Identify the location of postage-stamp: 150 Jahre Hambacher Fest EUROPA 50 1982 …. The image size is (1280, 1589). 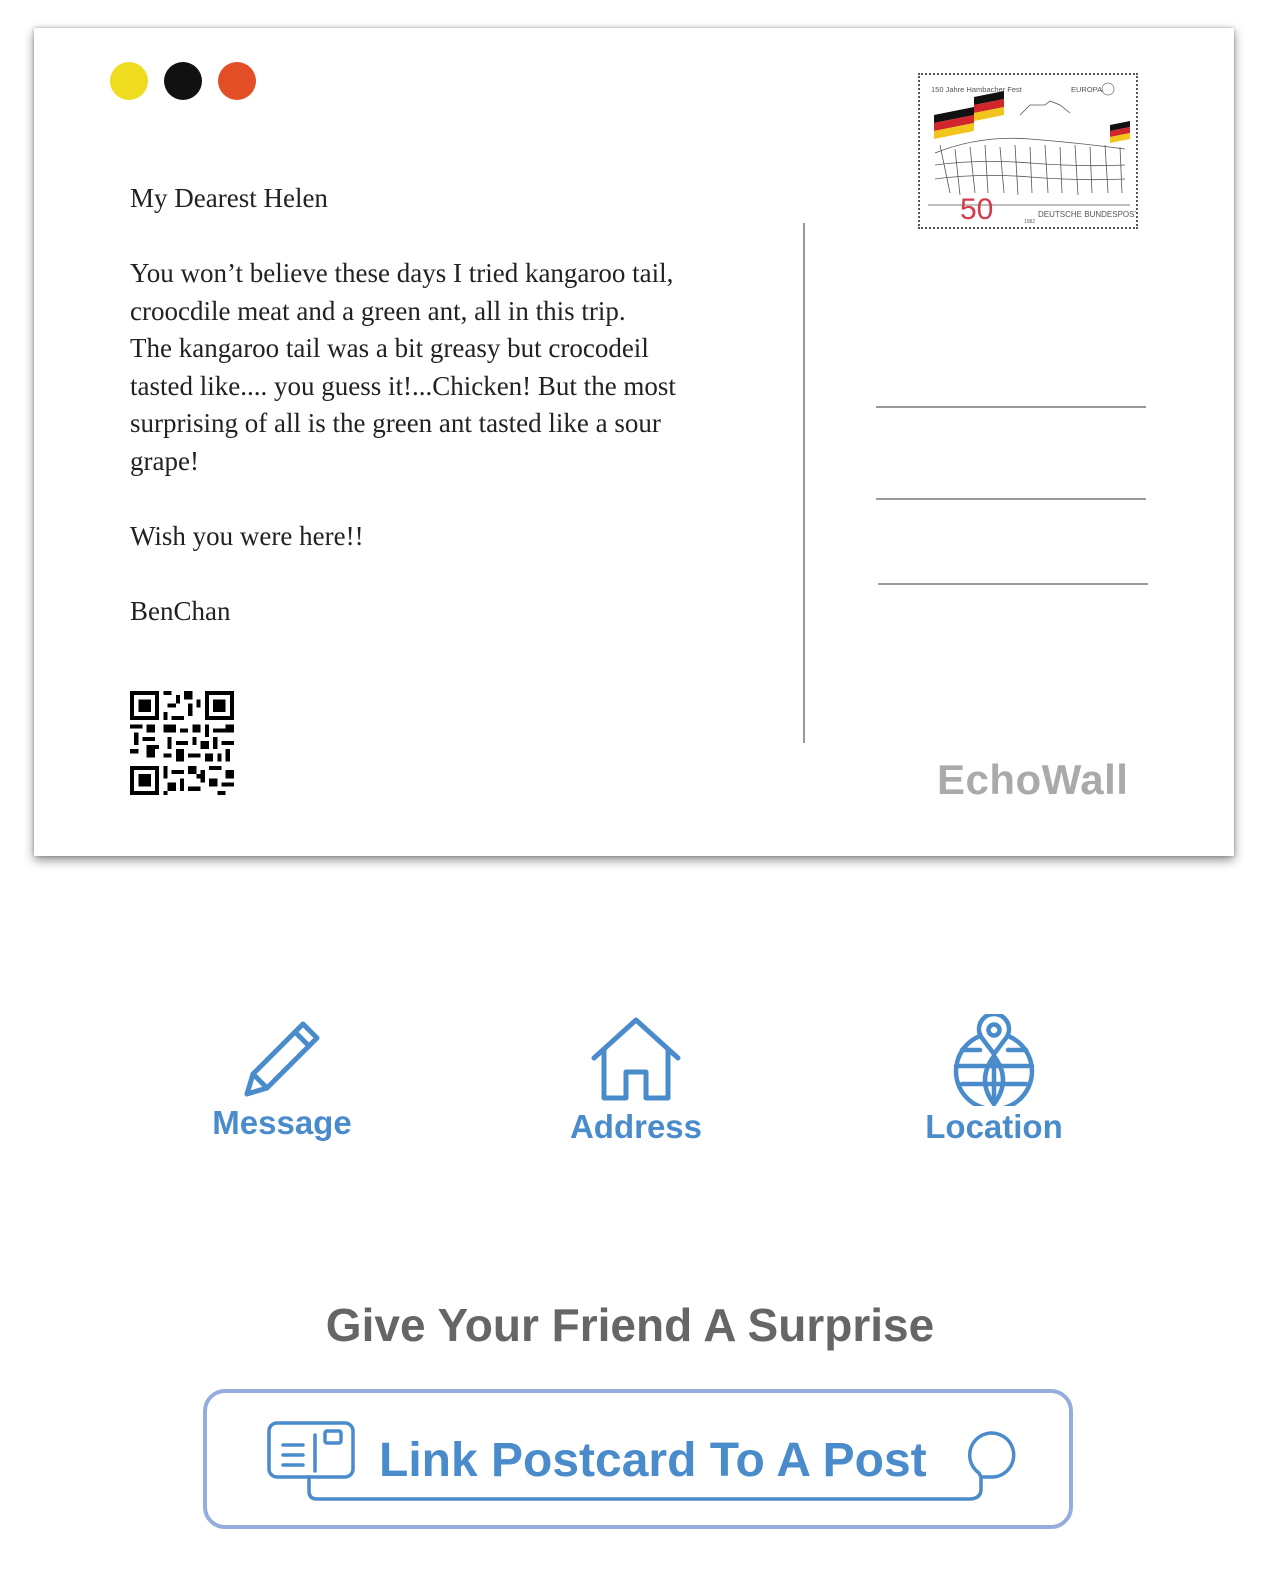
(1028, 151).